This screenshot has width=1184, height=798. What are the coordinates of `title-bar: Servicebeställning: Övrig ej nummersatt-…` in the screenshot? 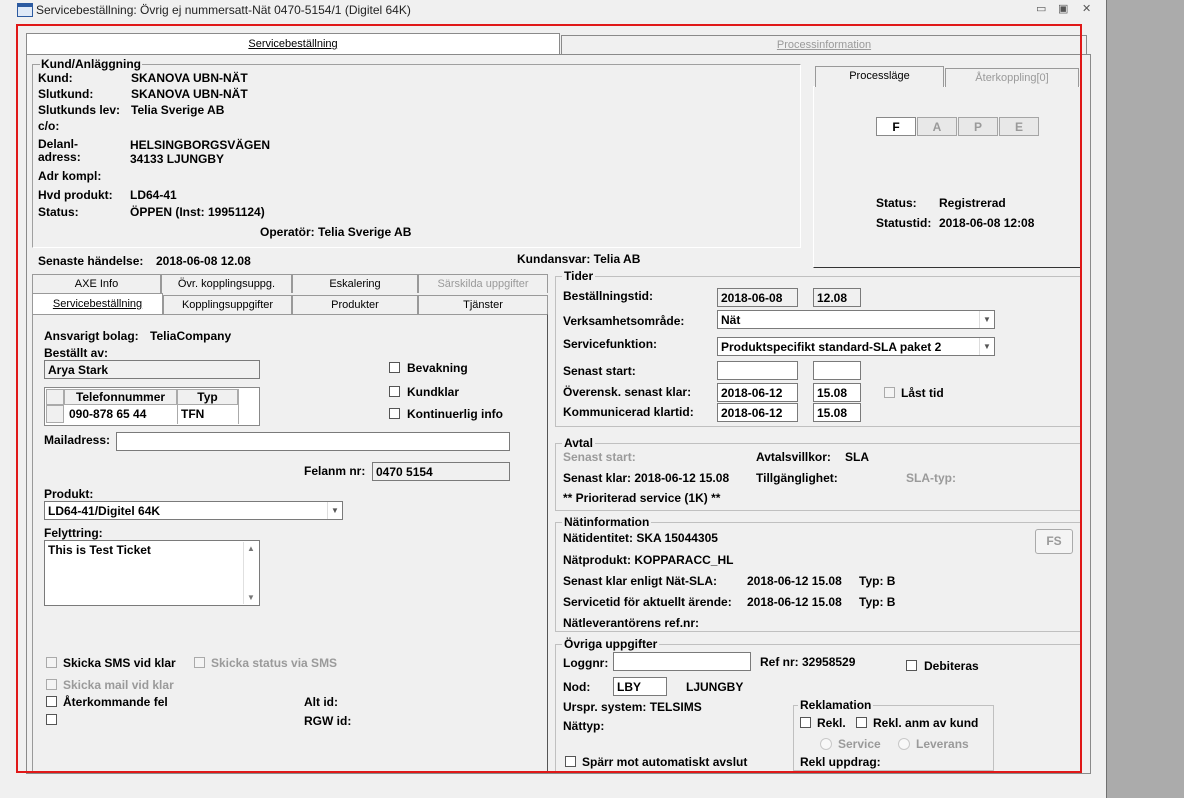 It's located at (553, 10).